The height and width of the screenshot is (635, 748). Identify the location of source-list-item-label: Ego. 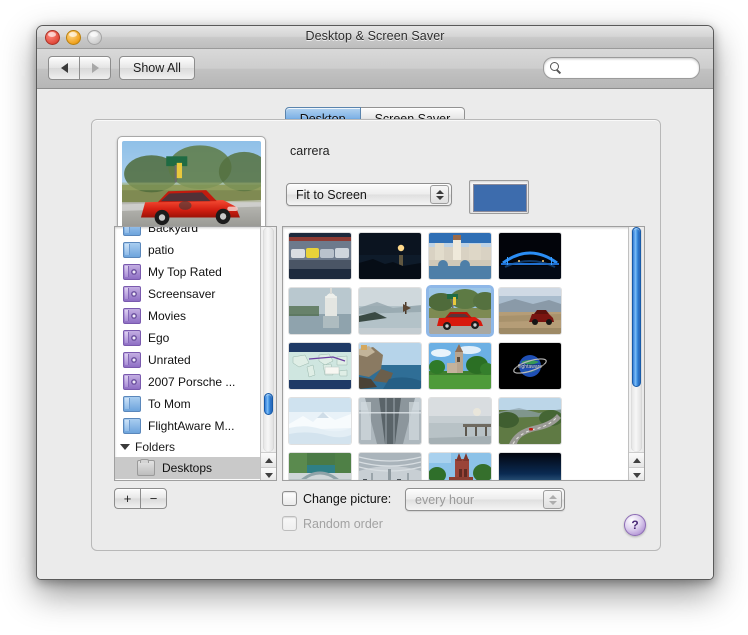
(159, 338).